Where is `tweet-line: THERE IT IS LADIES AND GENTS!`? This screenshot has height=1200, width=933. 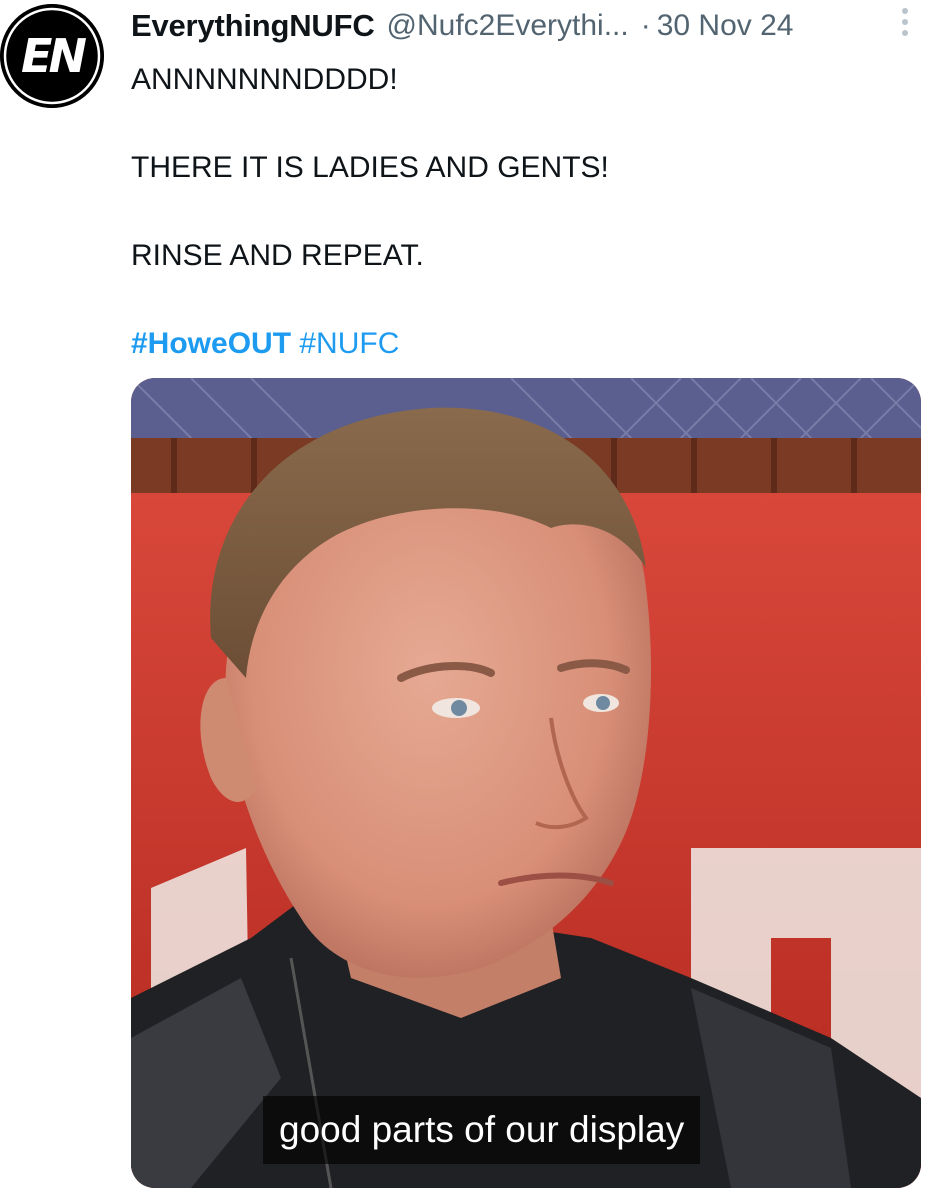 tweet-line: THERE IT IS LADIES AND GENTS! is located at coordinates (370, 167).